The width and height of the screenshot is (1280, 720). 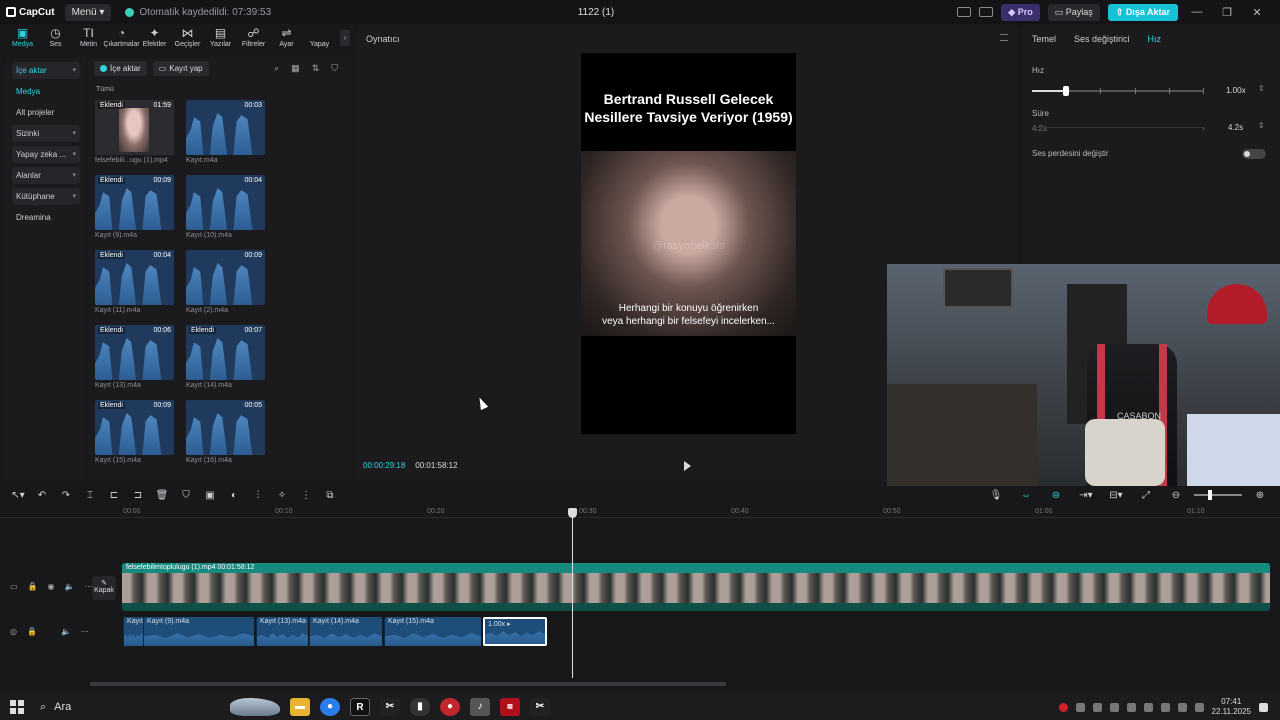 I want to click on media-item: Eklendi 00:09 Kayıt (15).m4a, so click(x=134, y=432).